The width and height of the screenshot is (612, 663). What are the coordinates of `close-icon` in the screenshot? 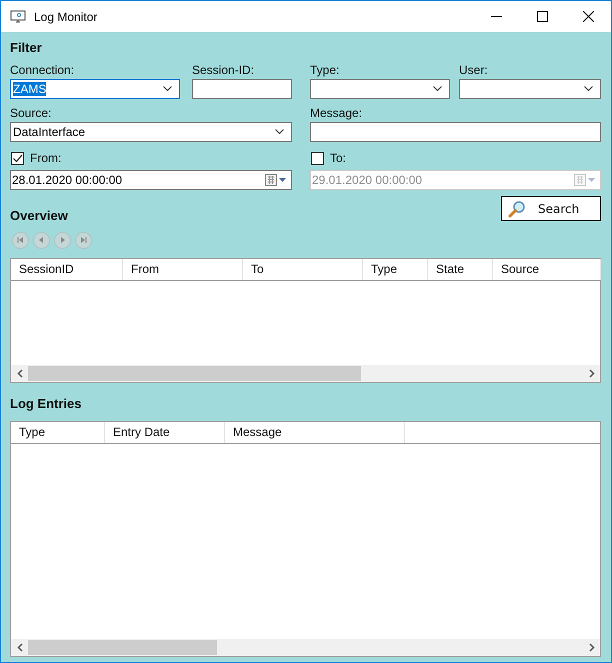 It's located at (588, 16).